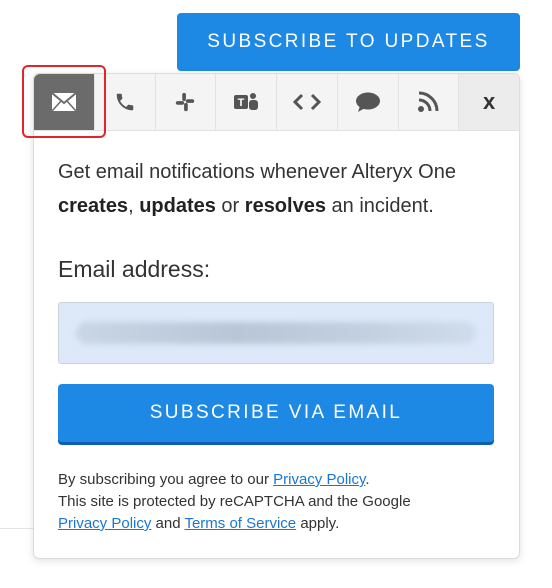 This screenshot has width=552, height=588. Describe the element at coordinates (64, 101) in the screenshot. I see `active-tab-highlight` at that location.